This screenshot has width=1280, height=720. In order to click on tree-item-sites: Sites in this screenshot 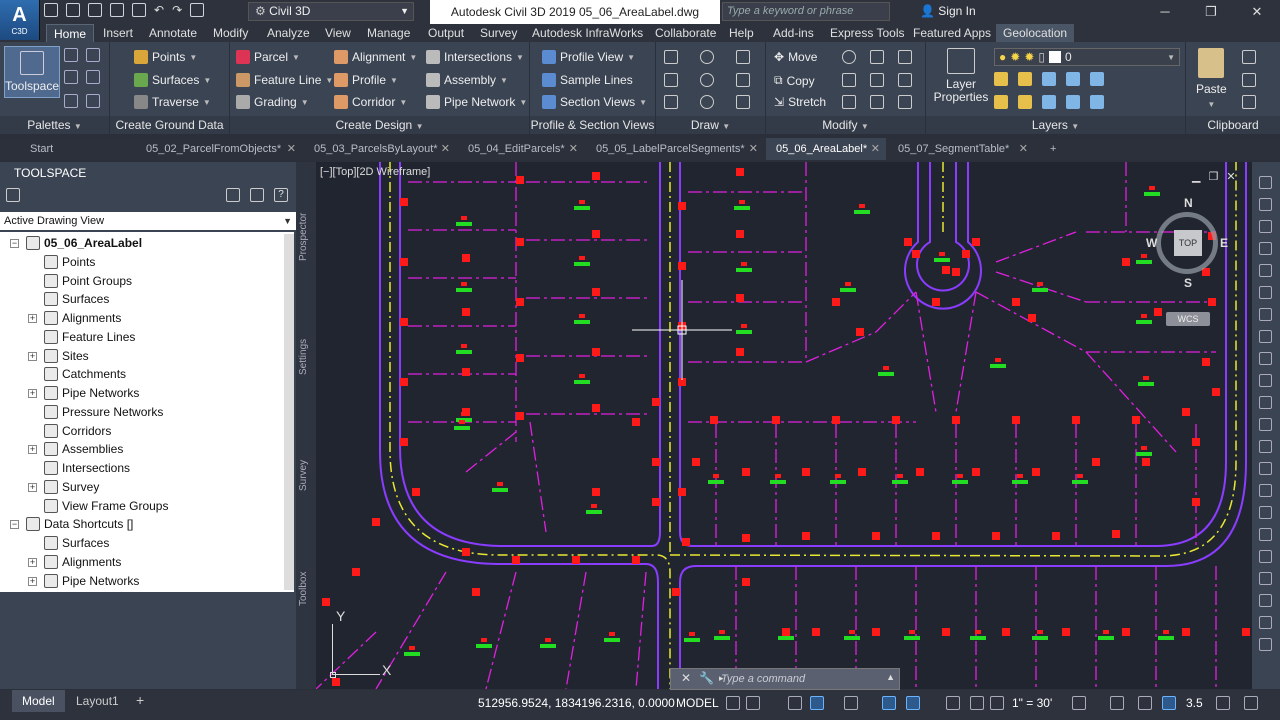, I will do `click(66, 356)`.